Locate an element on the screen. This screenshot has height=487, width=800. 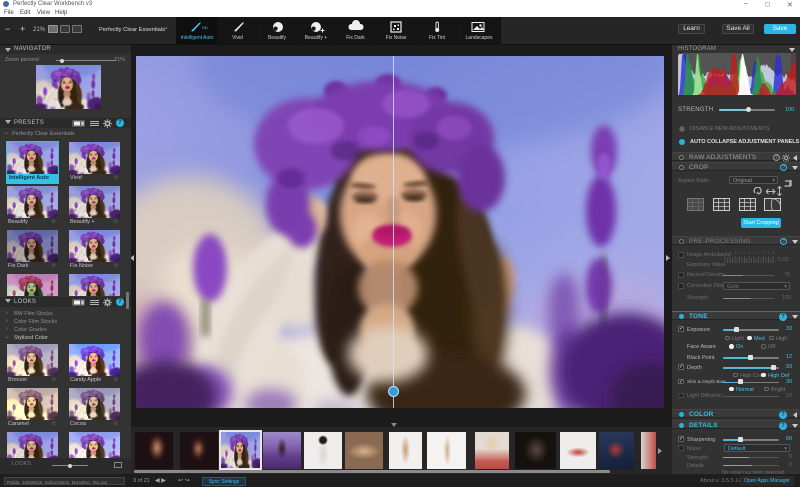
svg-text: -3 is located at coordinates (734, 253).